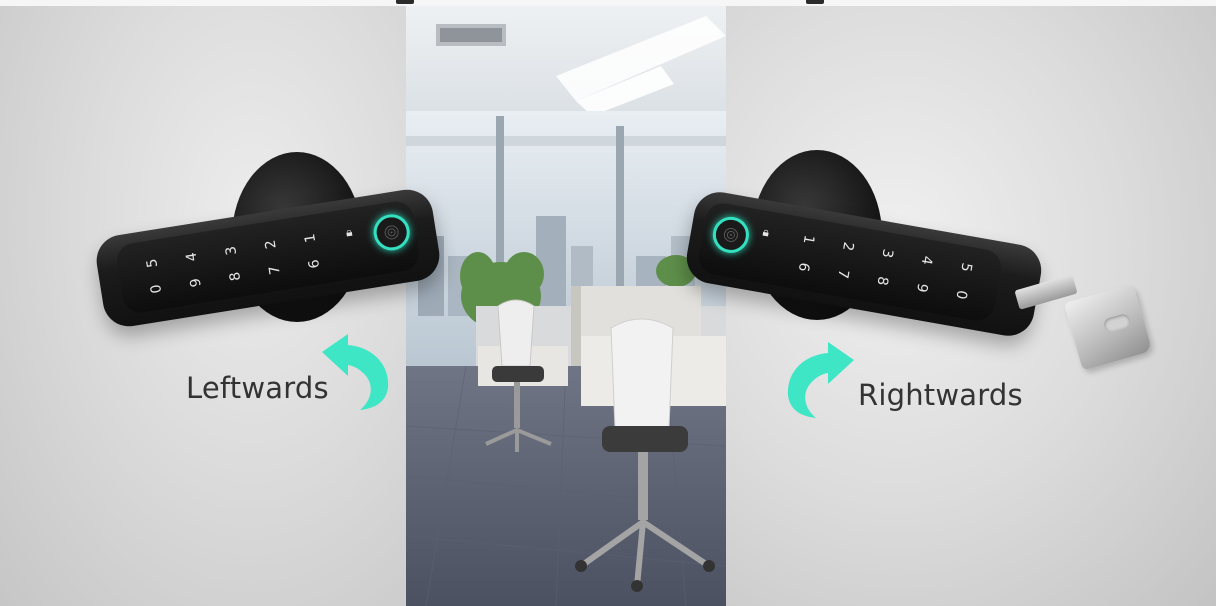 This screenshot has height=606, width=1216. I want to click on curved-arrow-right-icon, so click(820, 380).